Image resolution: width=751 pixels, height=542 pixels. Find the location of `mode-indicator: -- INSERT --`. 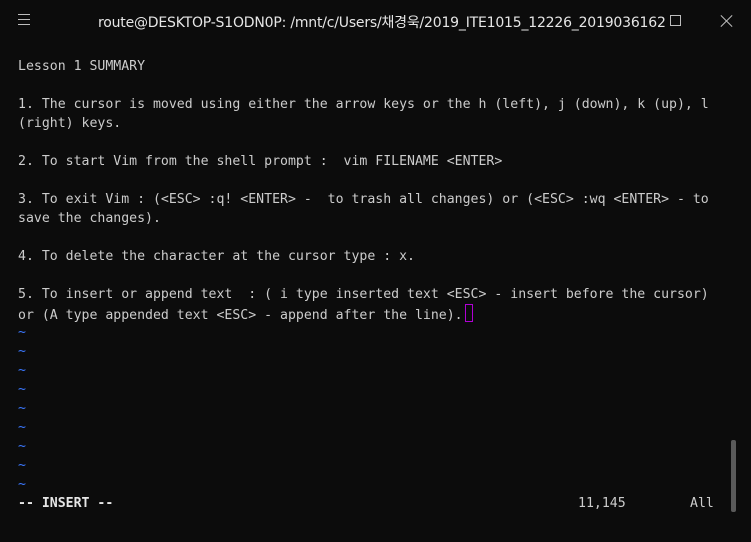

mode-indicator: -- INSERT -- is located at coordinates (66, 503).